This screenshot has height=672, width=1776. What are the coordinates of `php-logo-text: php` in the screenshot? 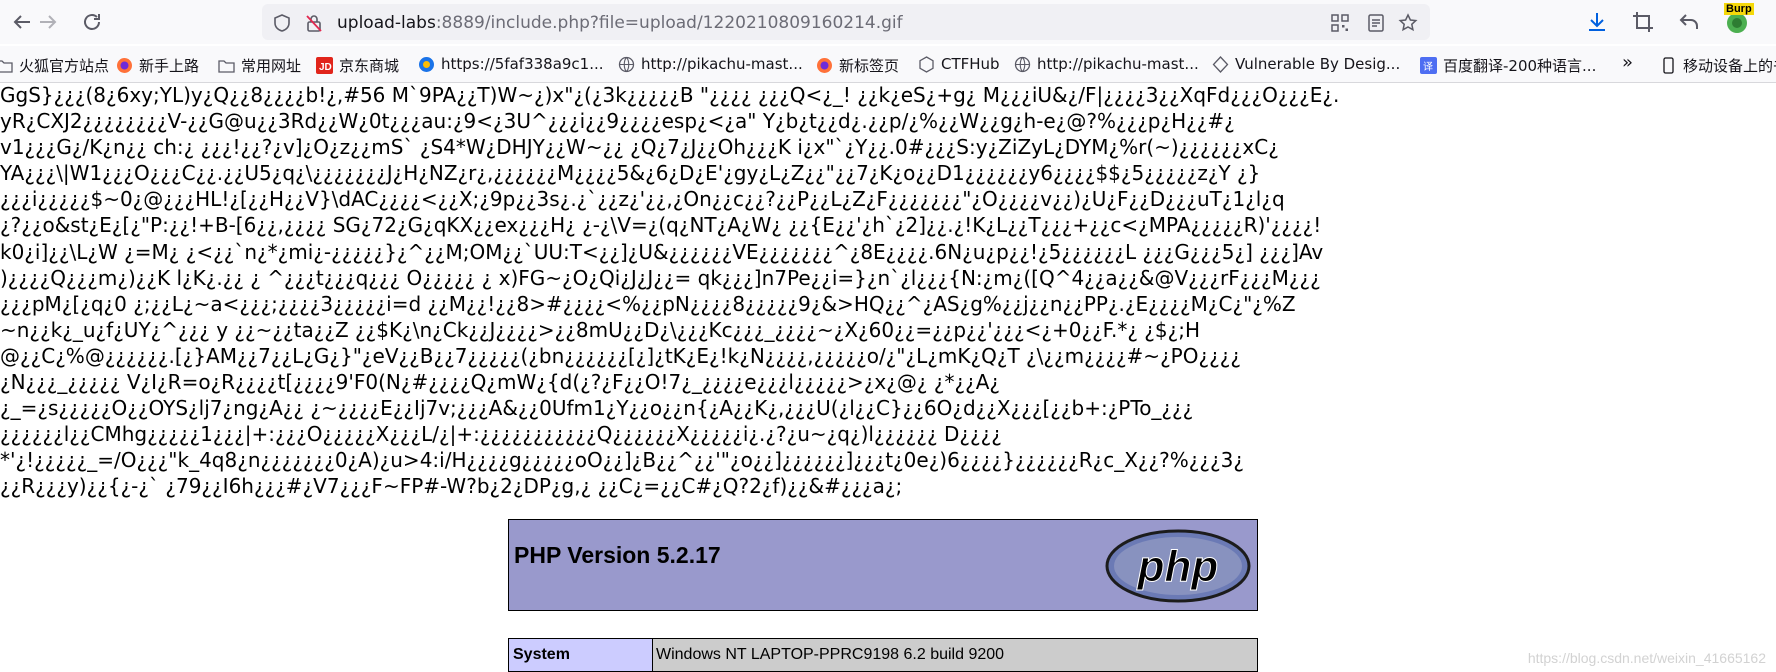 It's located at (1178, 566).